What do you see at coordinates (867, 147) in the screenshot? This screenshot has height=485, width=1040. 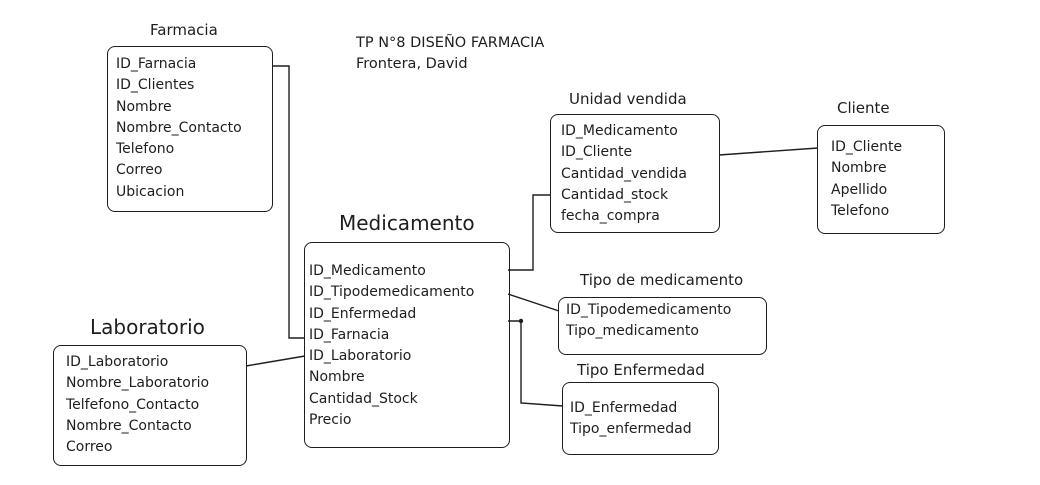 I see `cliente-field: ID_Cliente` at bounding box center [867, 147].